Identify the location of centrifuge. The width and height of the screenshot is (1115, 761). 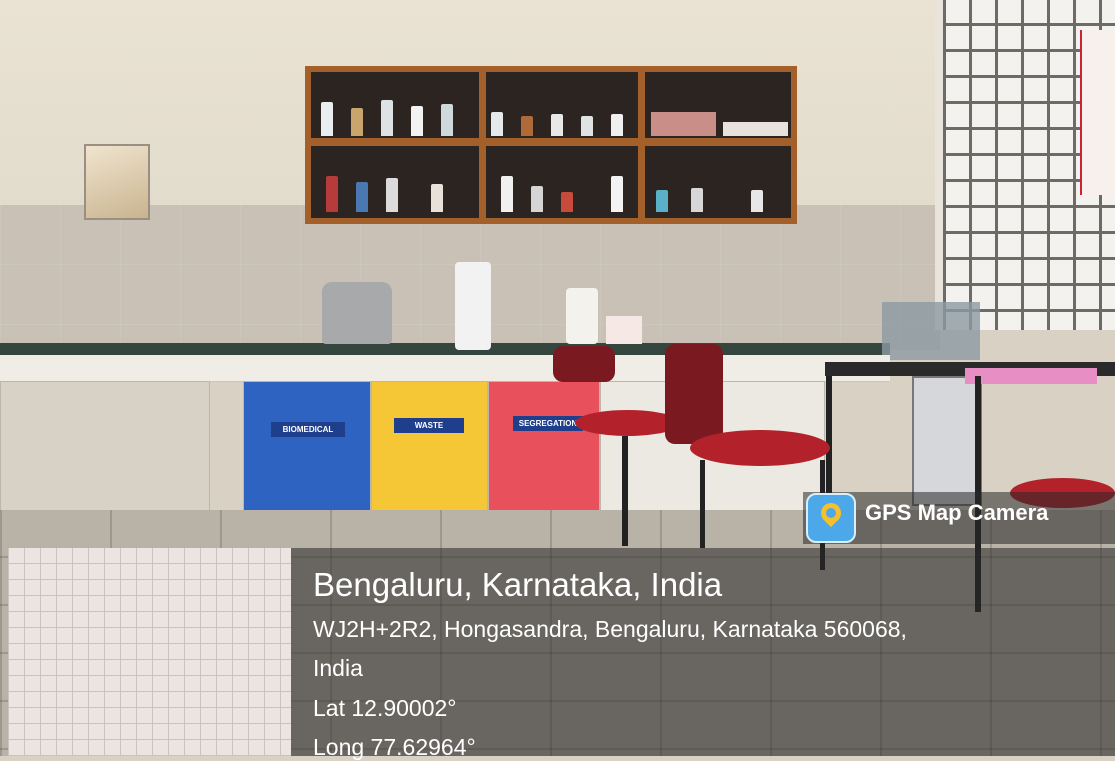
(357, 313).